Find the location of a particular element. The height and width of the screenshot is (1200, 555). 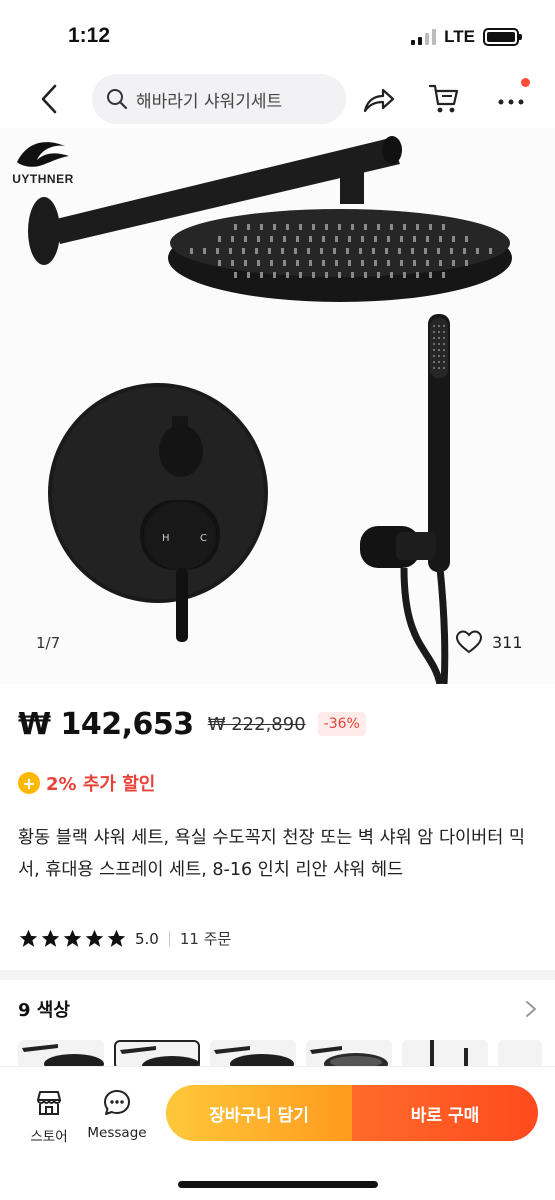

store-label: 스토어 is located at coordinates (49, 1137).